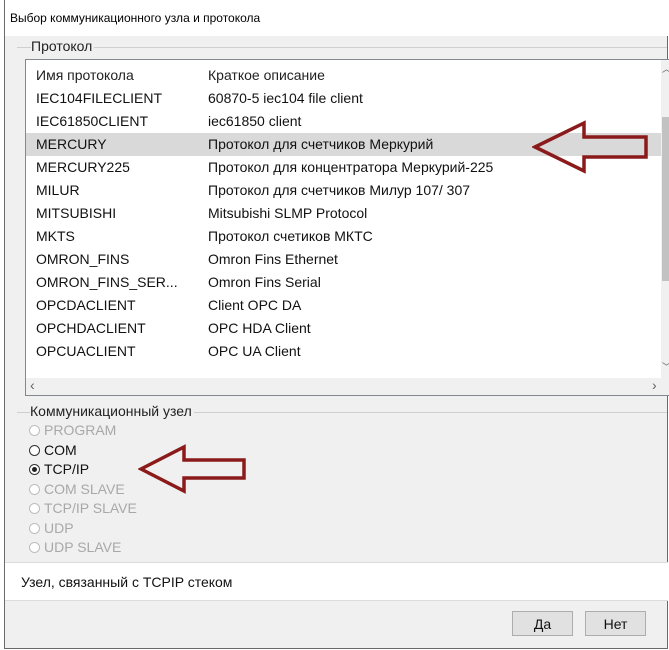  What do you see at coordinates (339, 190) in the screenshot?
I see `protocol-description: Протокол для счетчиков Милур 107/ 307` at bounding box center [339, 190].